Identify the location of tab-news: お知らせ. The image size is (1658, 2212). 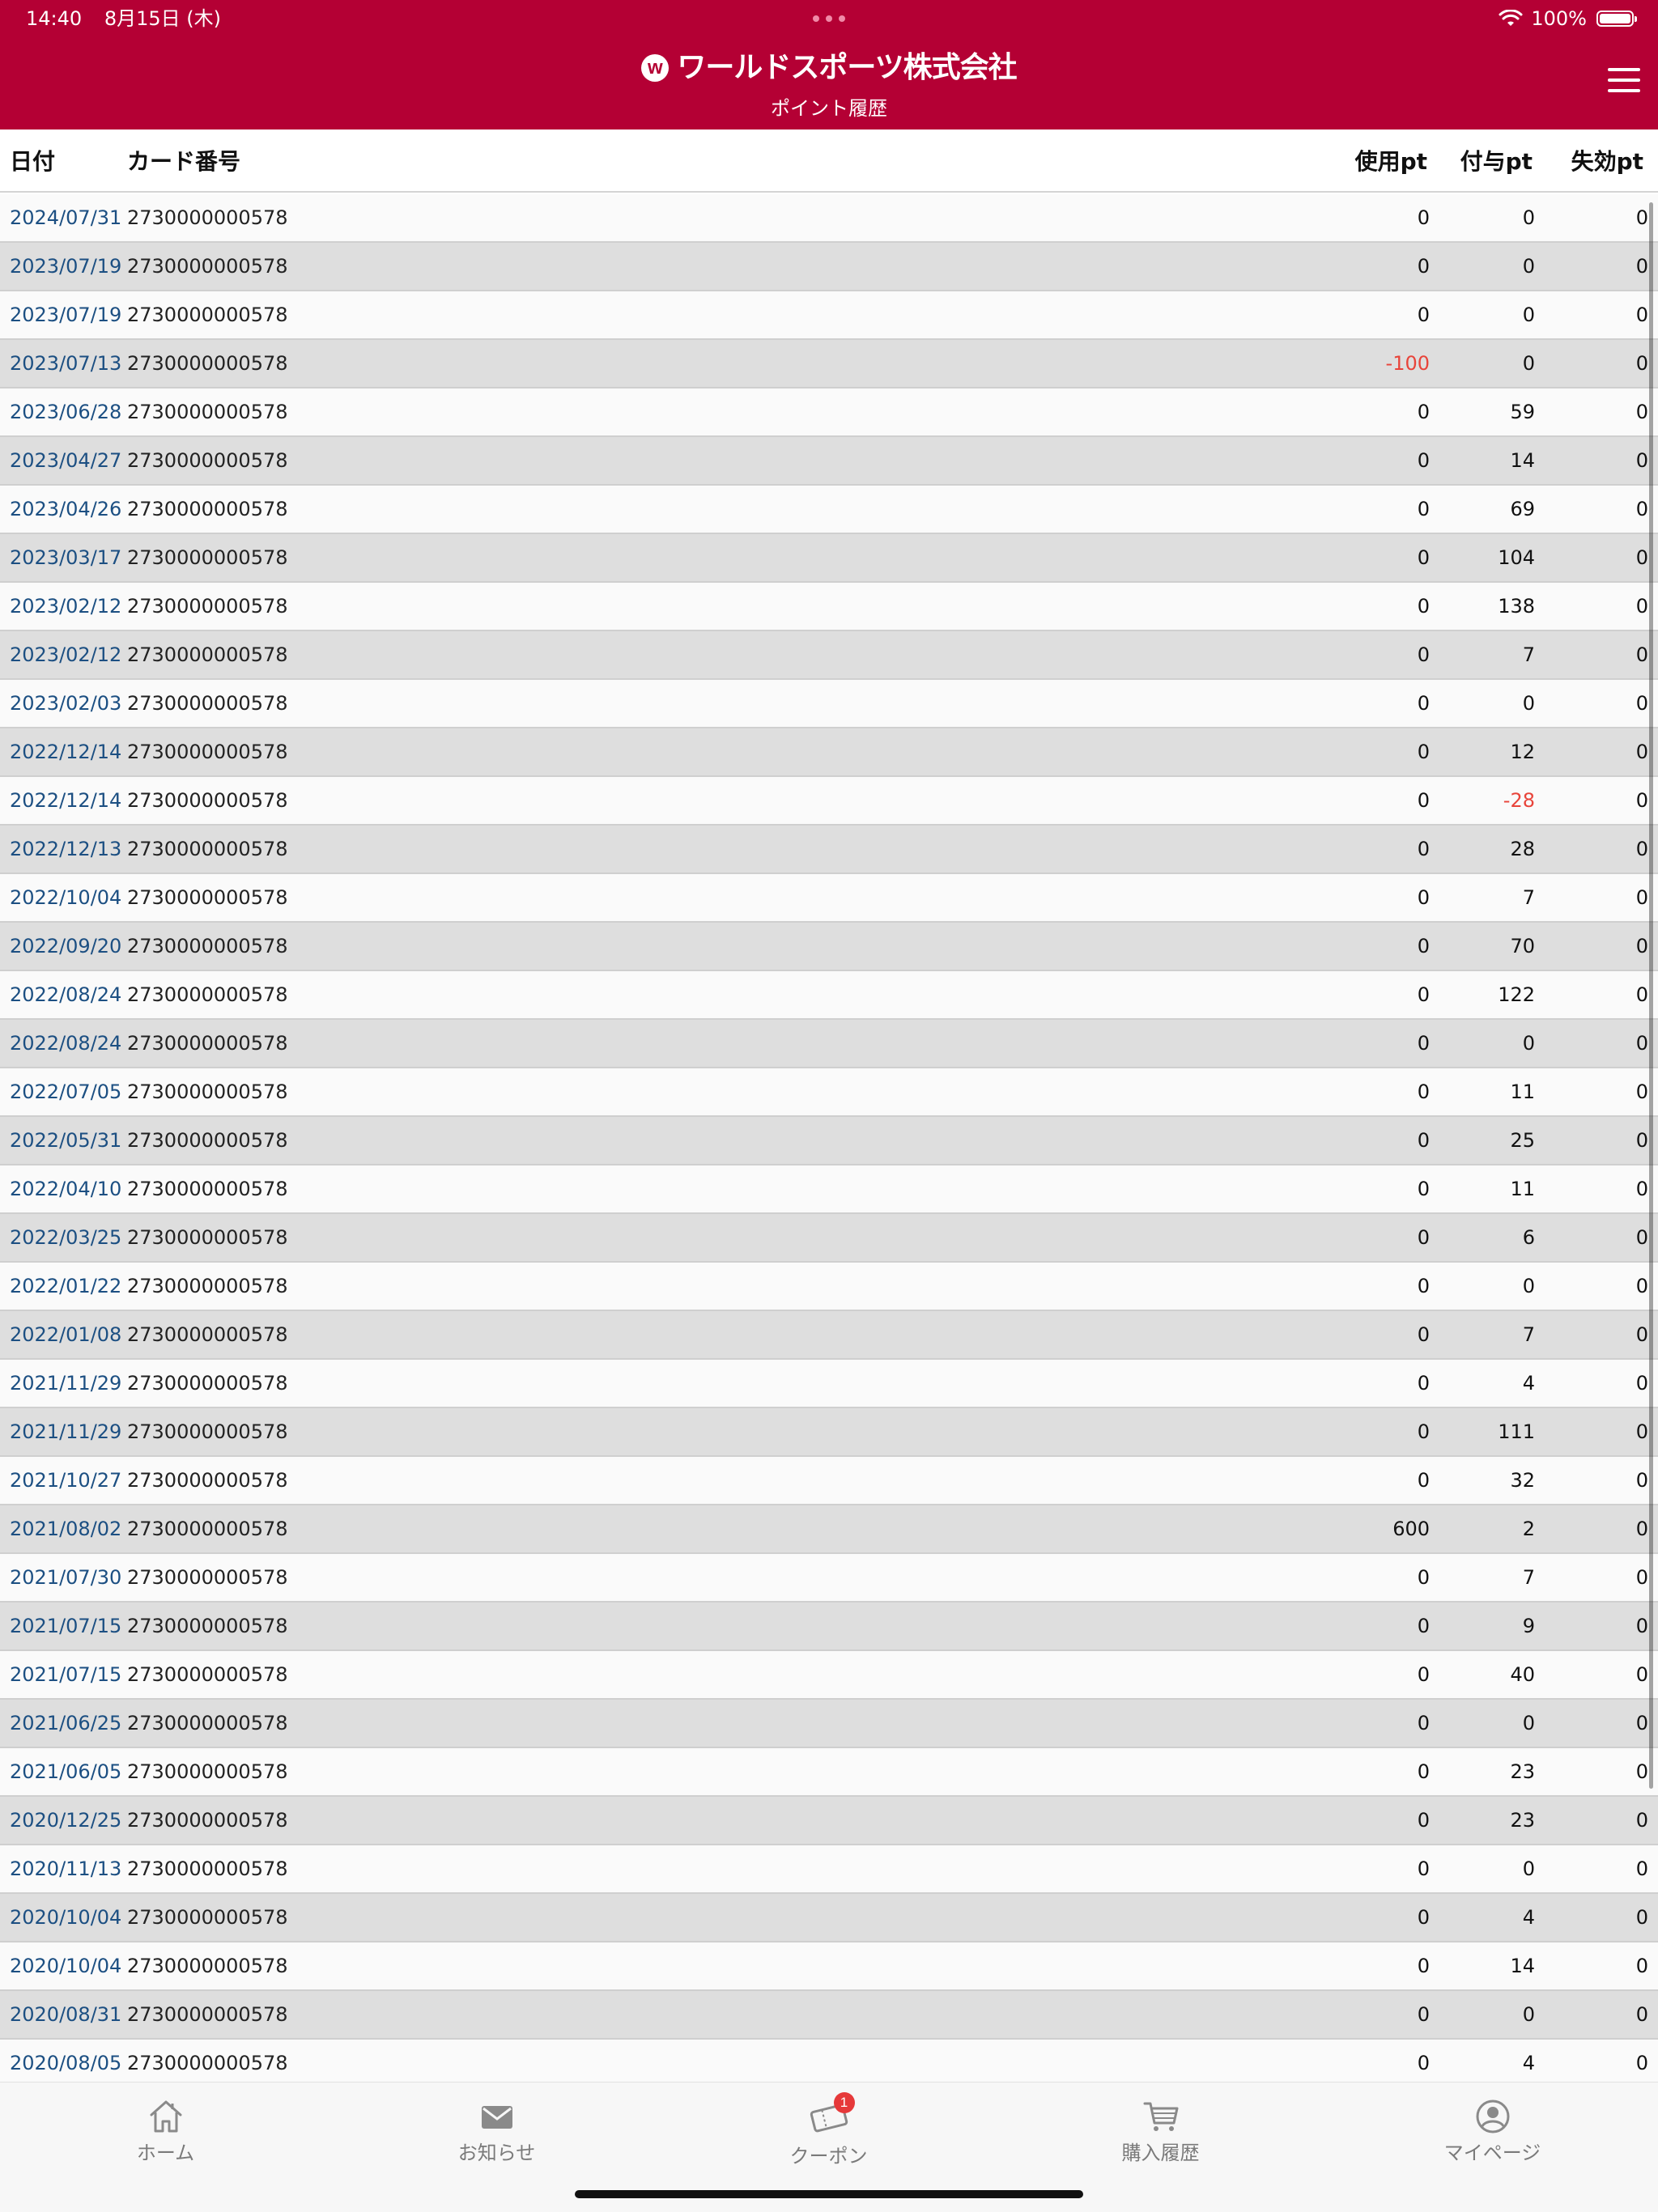
(496, 2127).